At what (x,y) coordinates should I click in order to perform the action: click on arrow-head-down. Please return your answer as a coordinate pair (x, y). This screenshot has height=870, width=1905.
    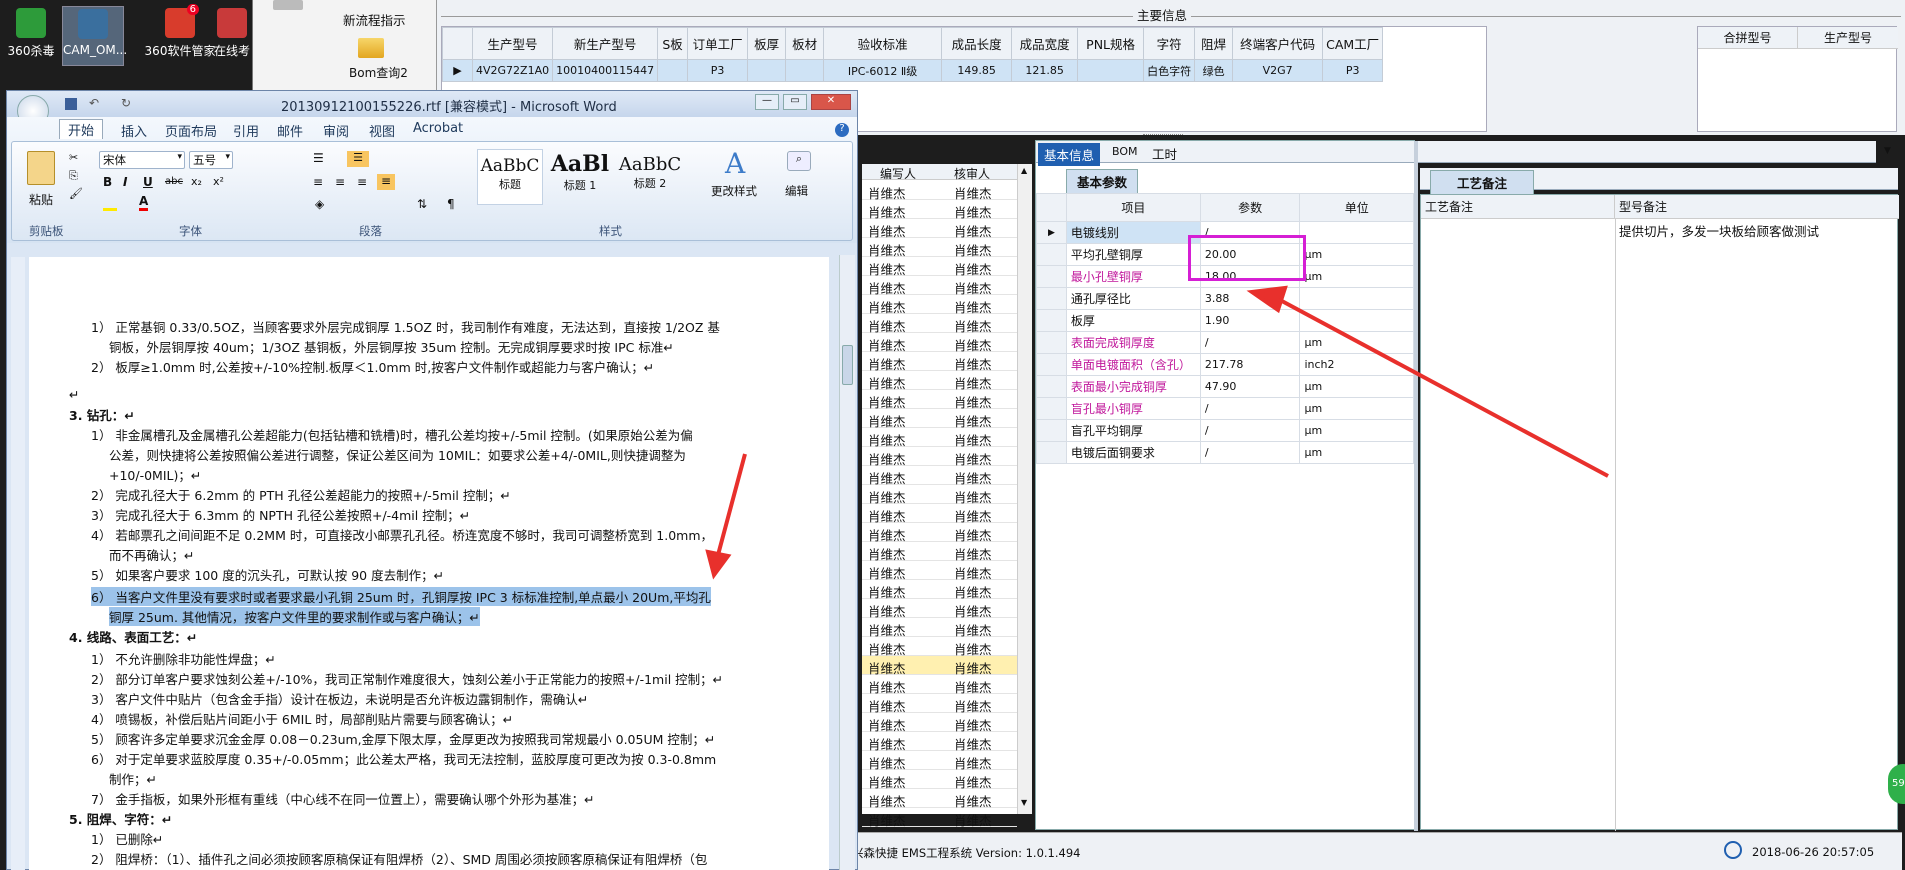
    Looking at the image, I should click on (718, 564).